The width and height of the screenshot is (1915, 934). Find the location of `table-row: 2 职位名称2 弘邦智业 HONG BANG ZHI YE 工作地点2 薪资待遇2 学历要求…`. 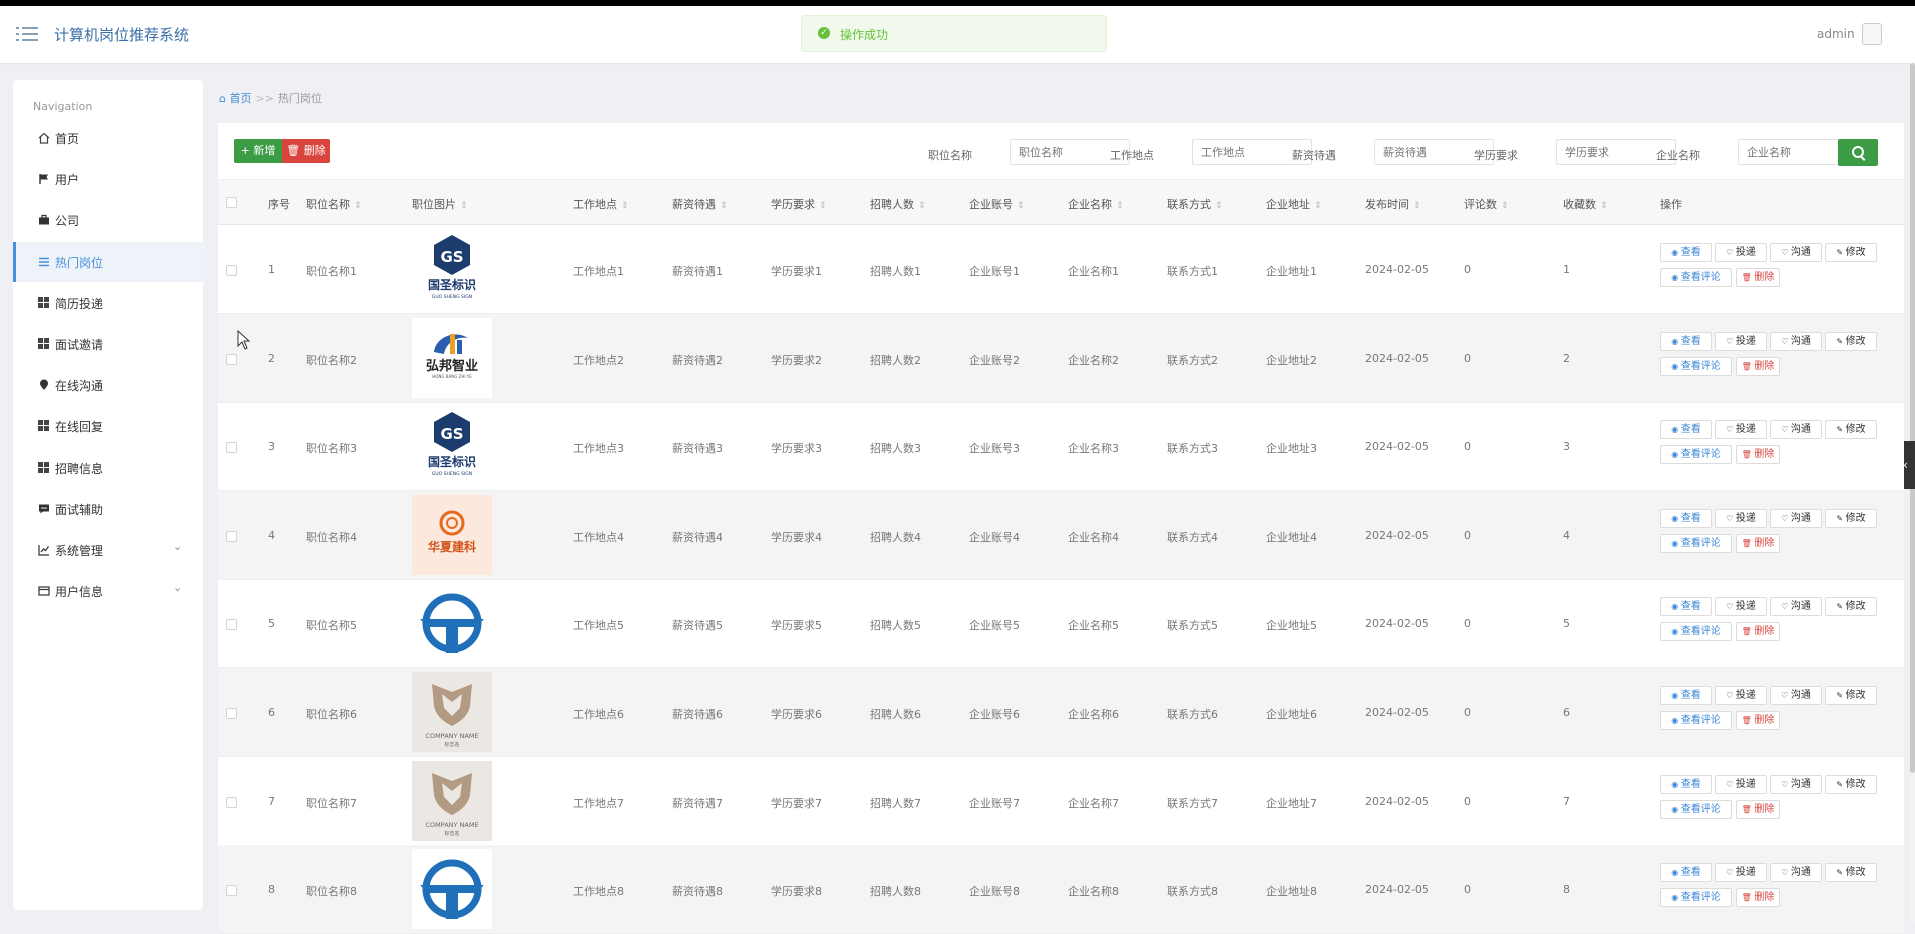

table-row: 2 职位名称2 弘邦智业 HONG BANG ZHI YE 工作地点2 薪资待遇2 学历要求… is located at coordinates (1061, 358).